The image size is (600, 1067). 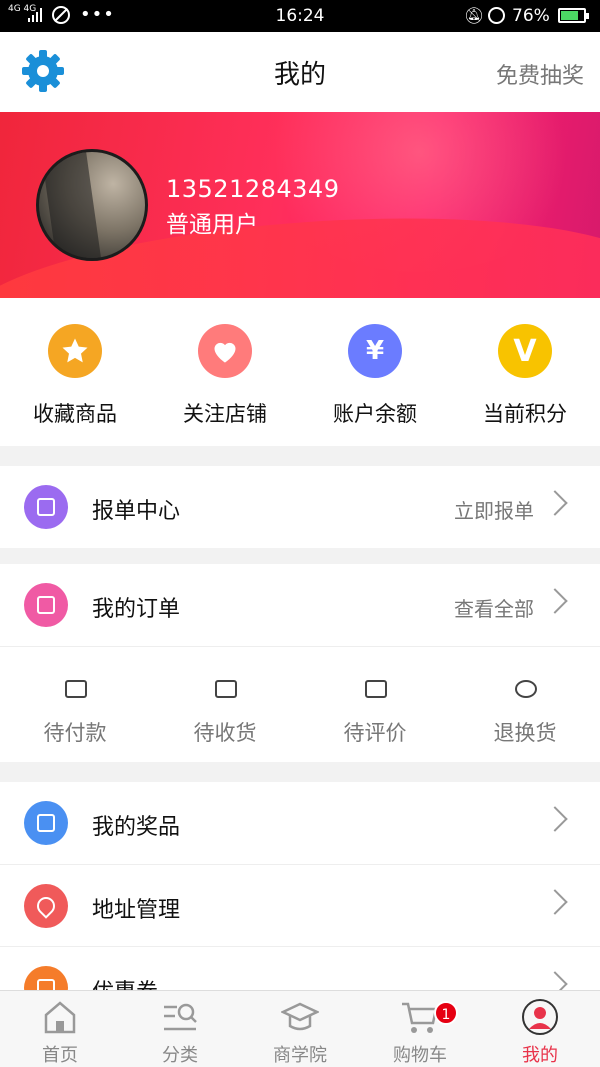 What do you see at coordinates (540, 1017) in the screenshot?
I see `user-icon` at bounding box center [540, 1017].